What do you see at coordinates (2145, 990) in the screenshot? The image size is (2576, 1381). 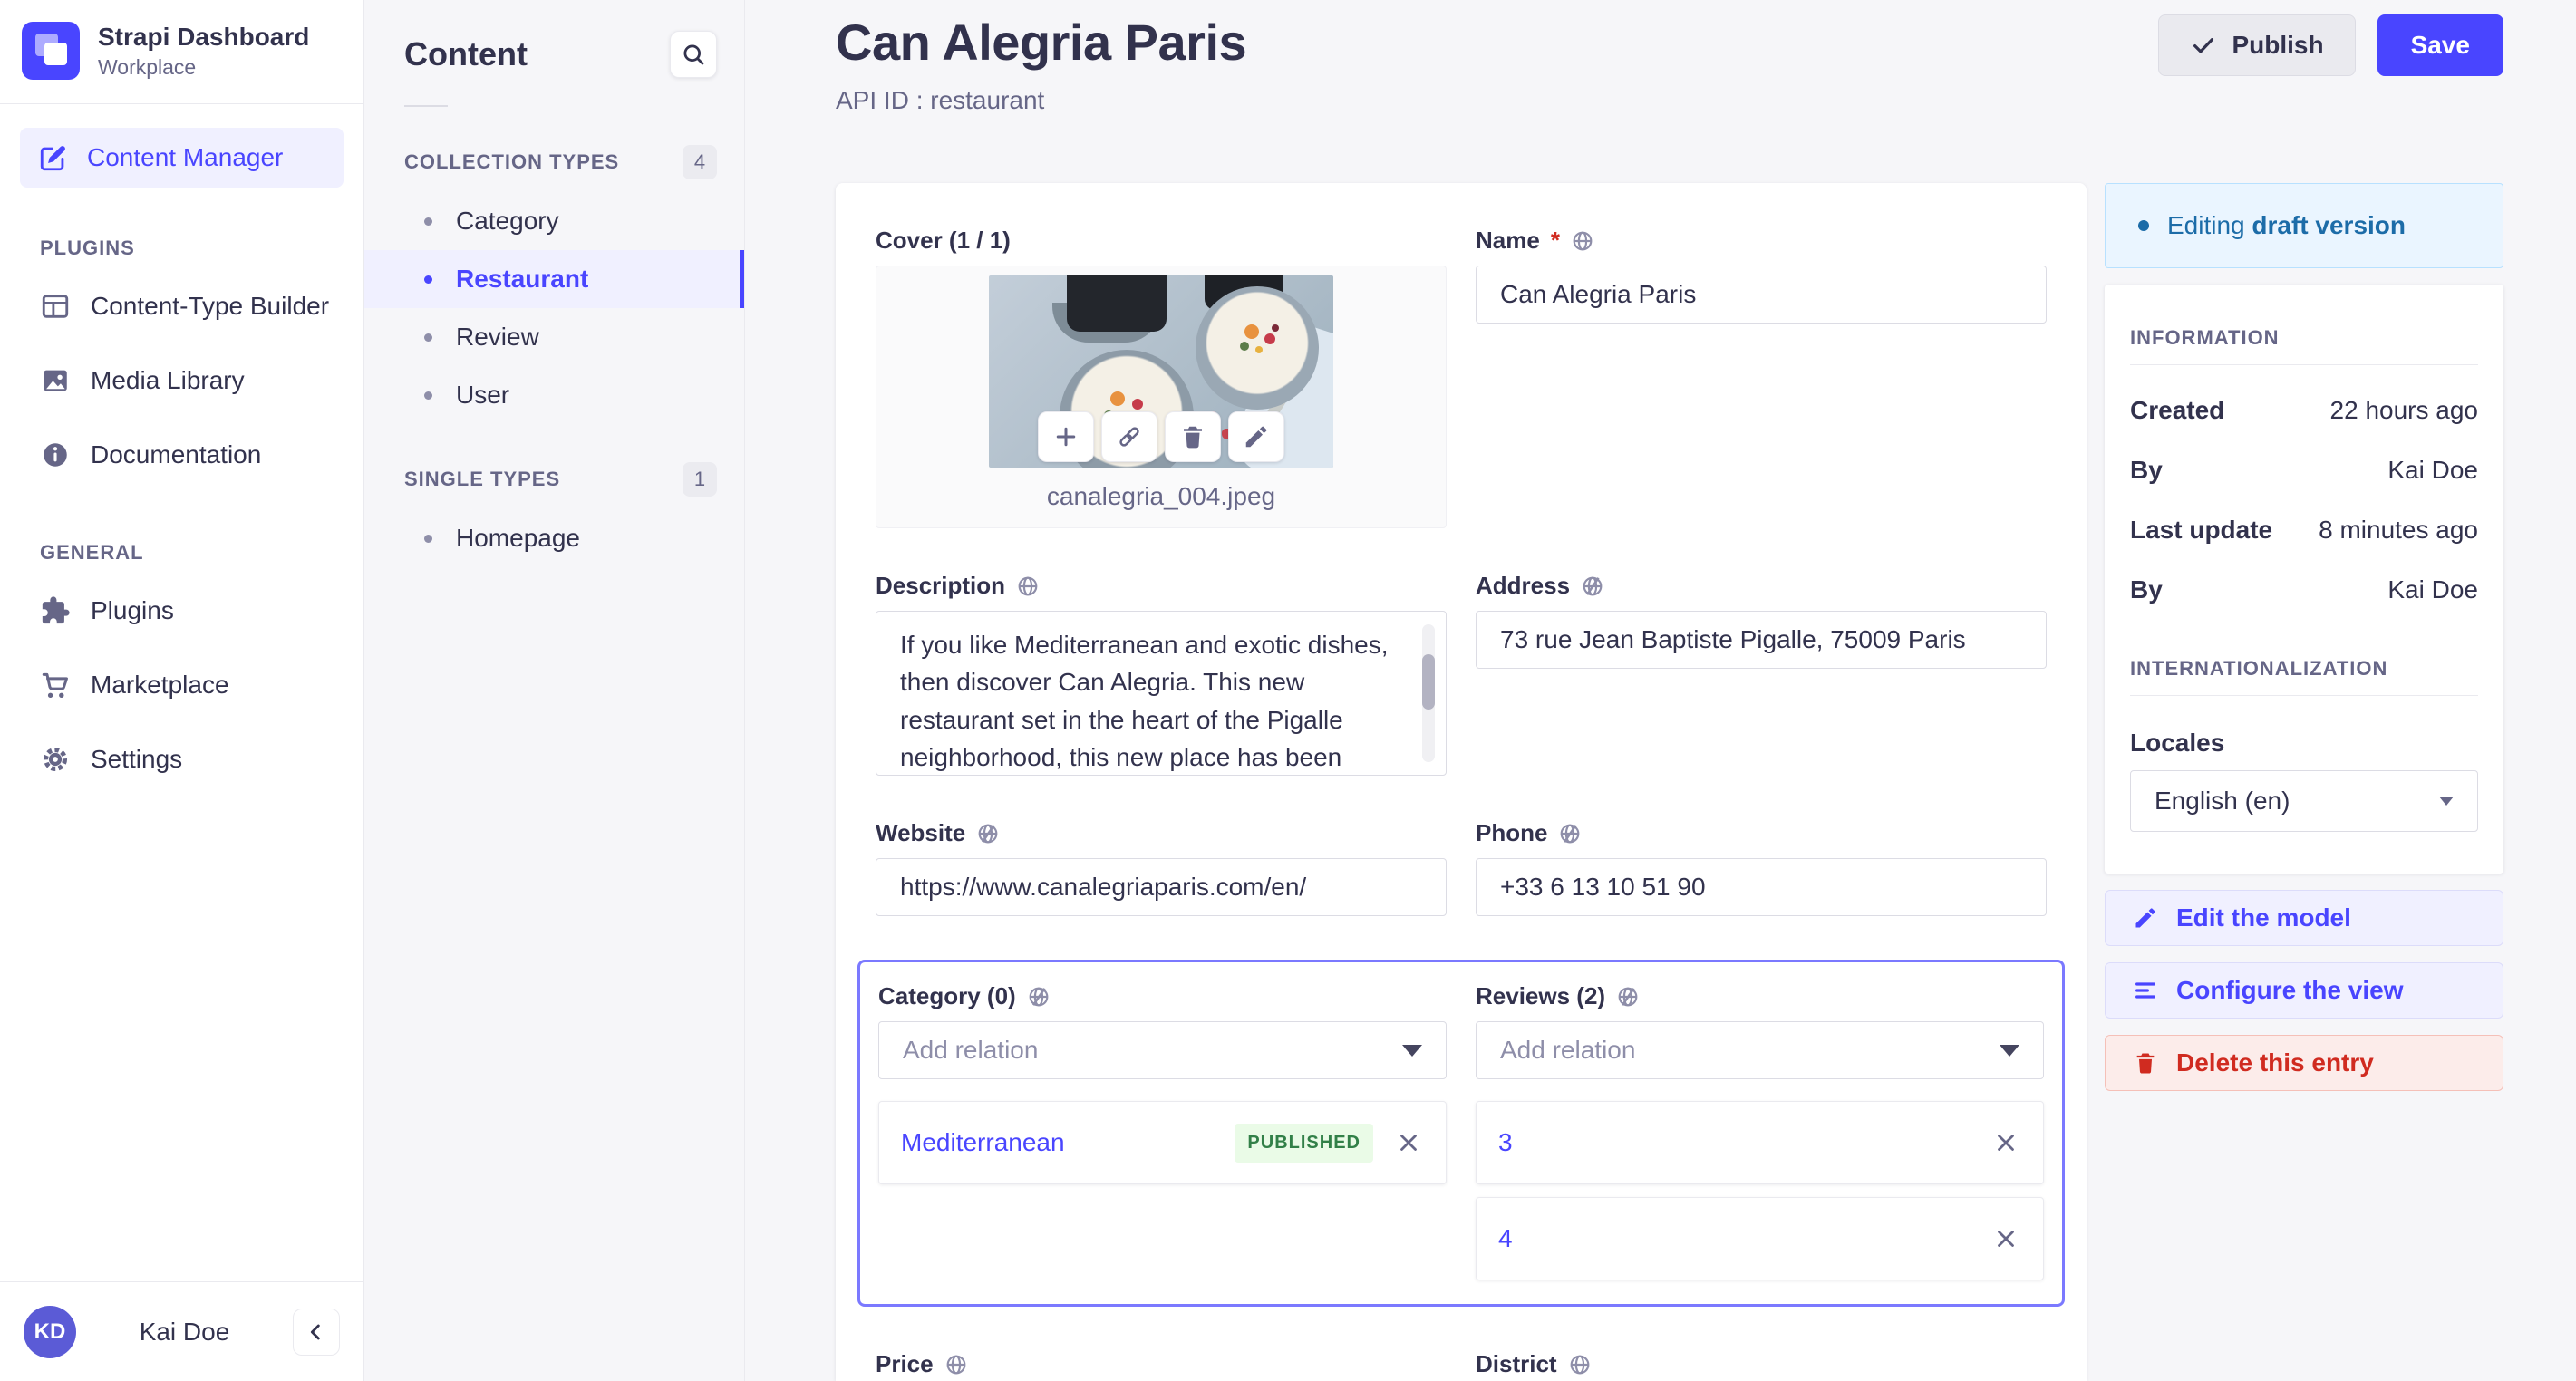 I see `list-lines-icon` at bounding box center [2145, 990].